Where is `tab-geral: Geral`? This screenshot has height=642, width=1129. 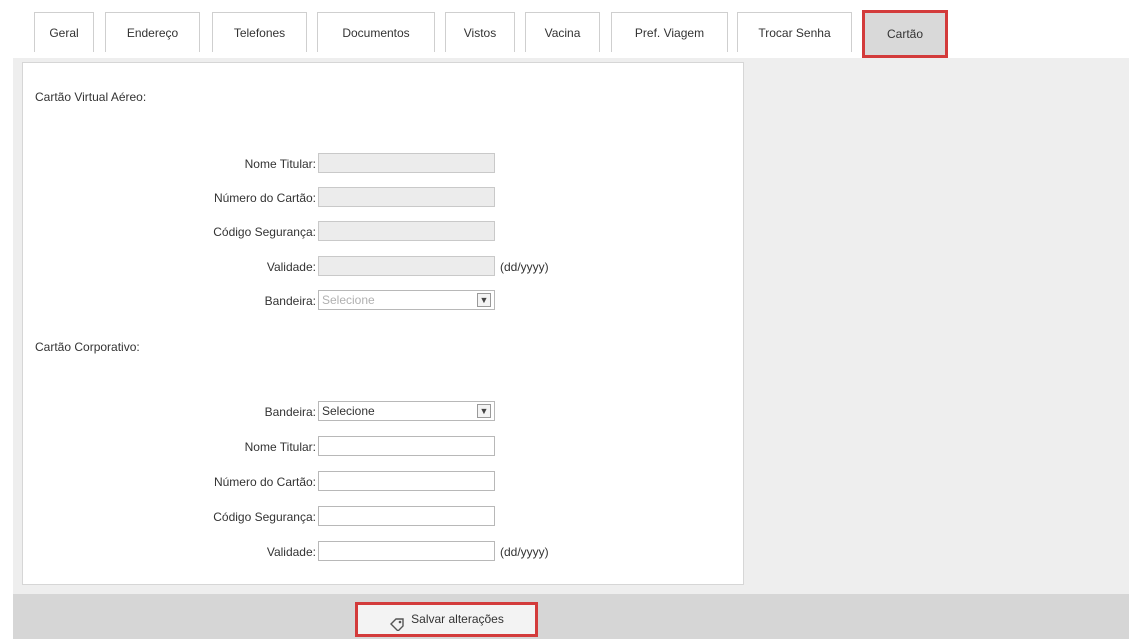
tab-geral: Geral is located at coordinates (64, 32).